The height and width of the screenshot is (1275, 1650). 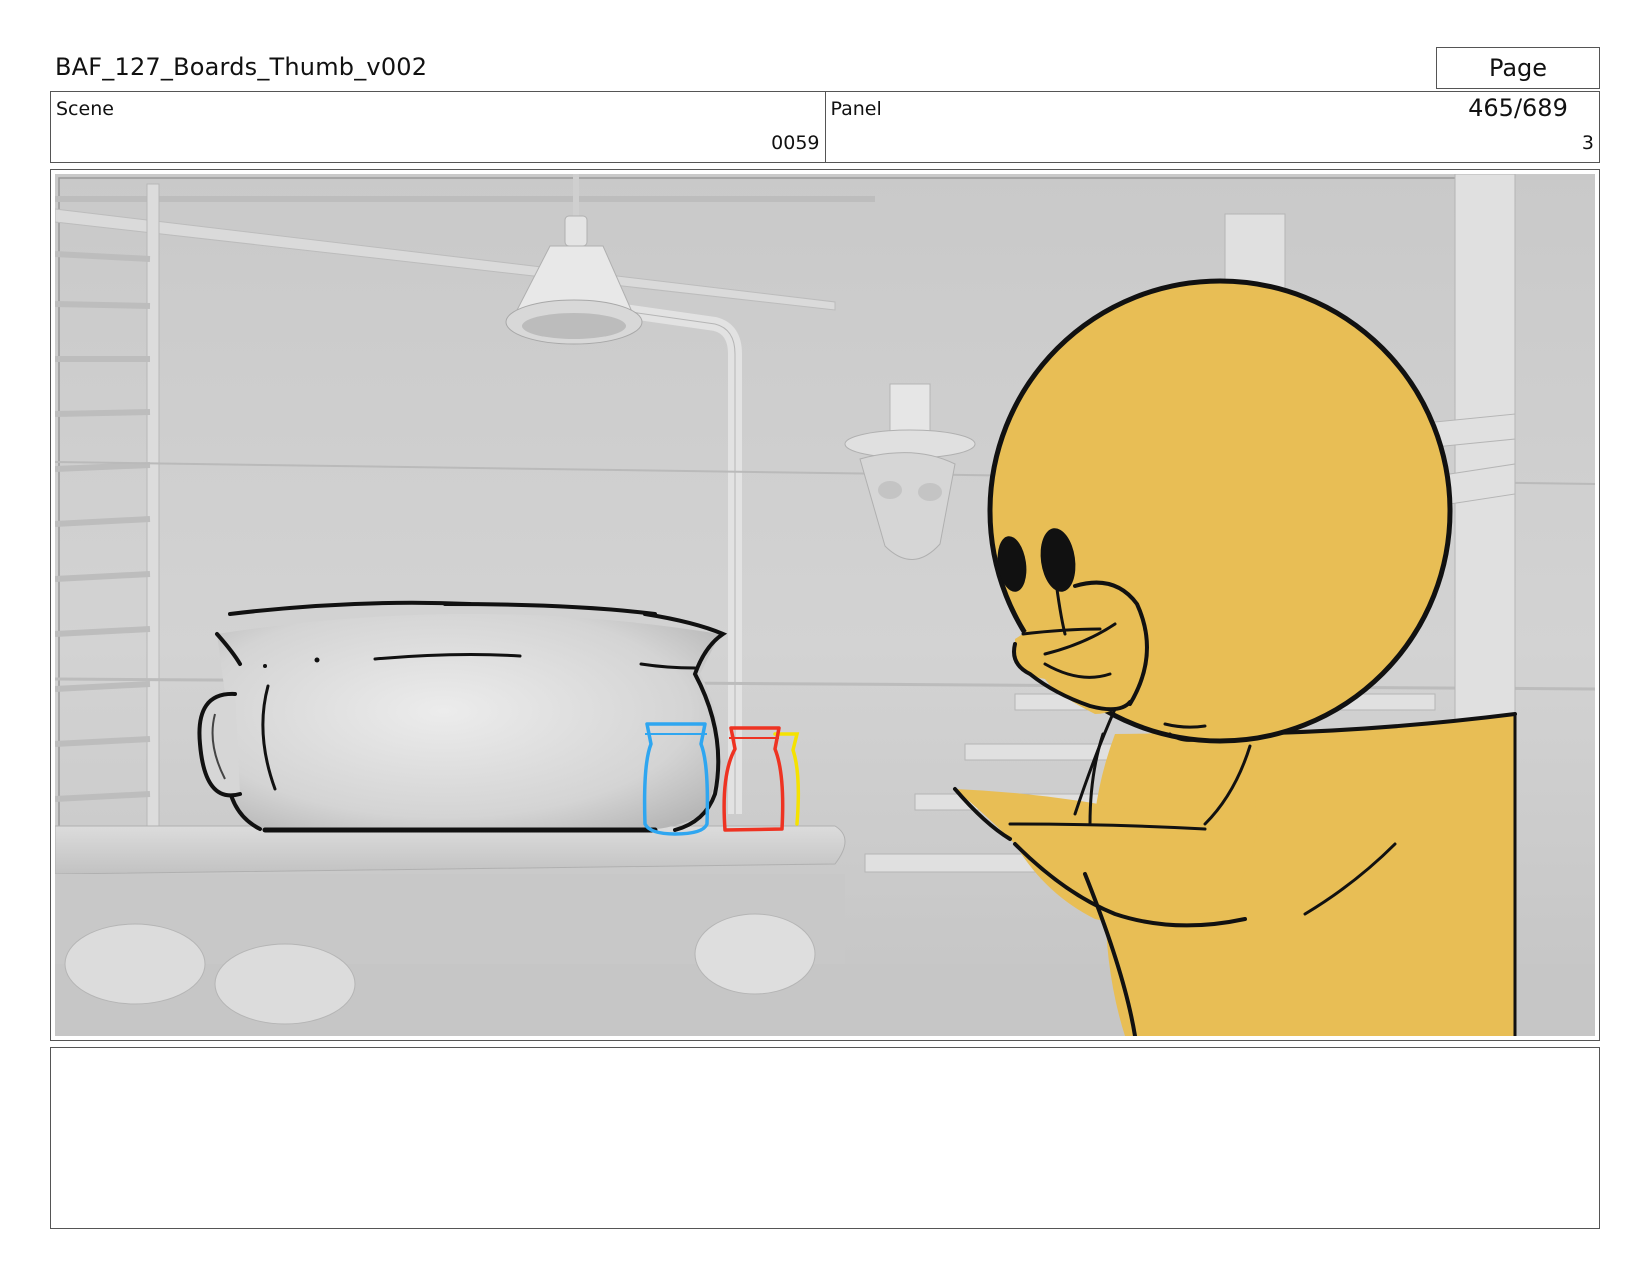 I want to click on scene-panel-header: Scene 0059 Panel 3, so click(x=825, y=127).